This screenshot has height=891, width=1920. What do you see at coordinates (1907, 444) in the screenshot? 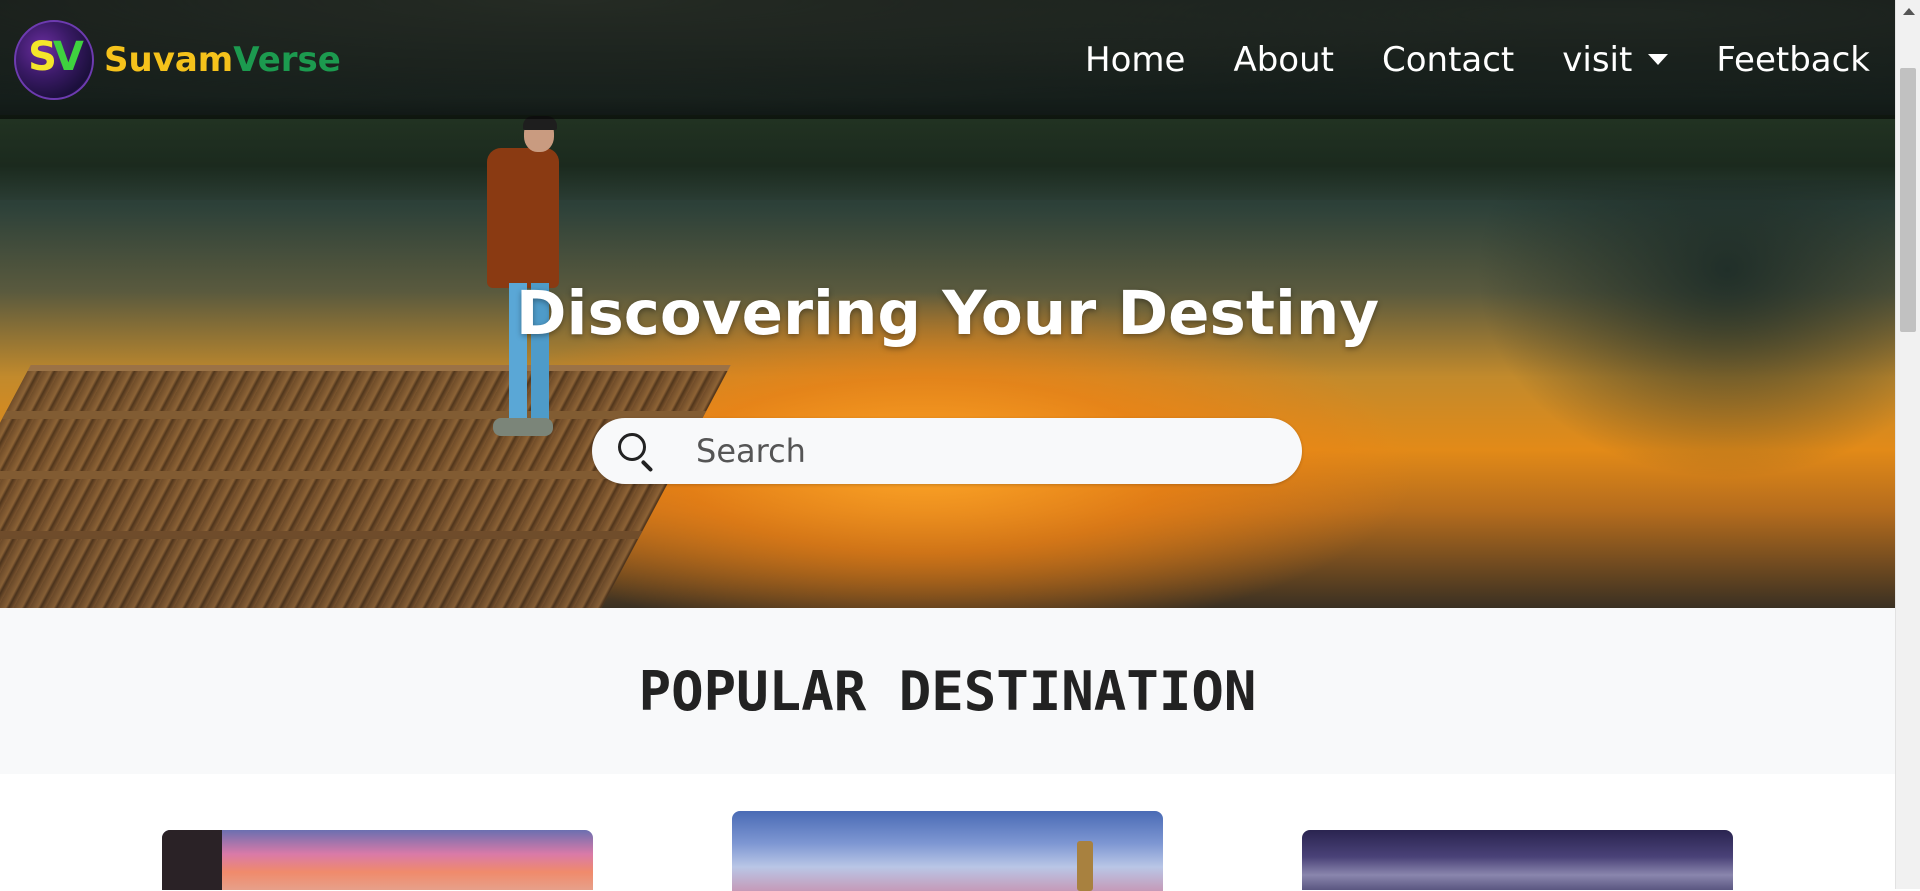
I see `page-scrollbar` at bounding box center [1907, 444].